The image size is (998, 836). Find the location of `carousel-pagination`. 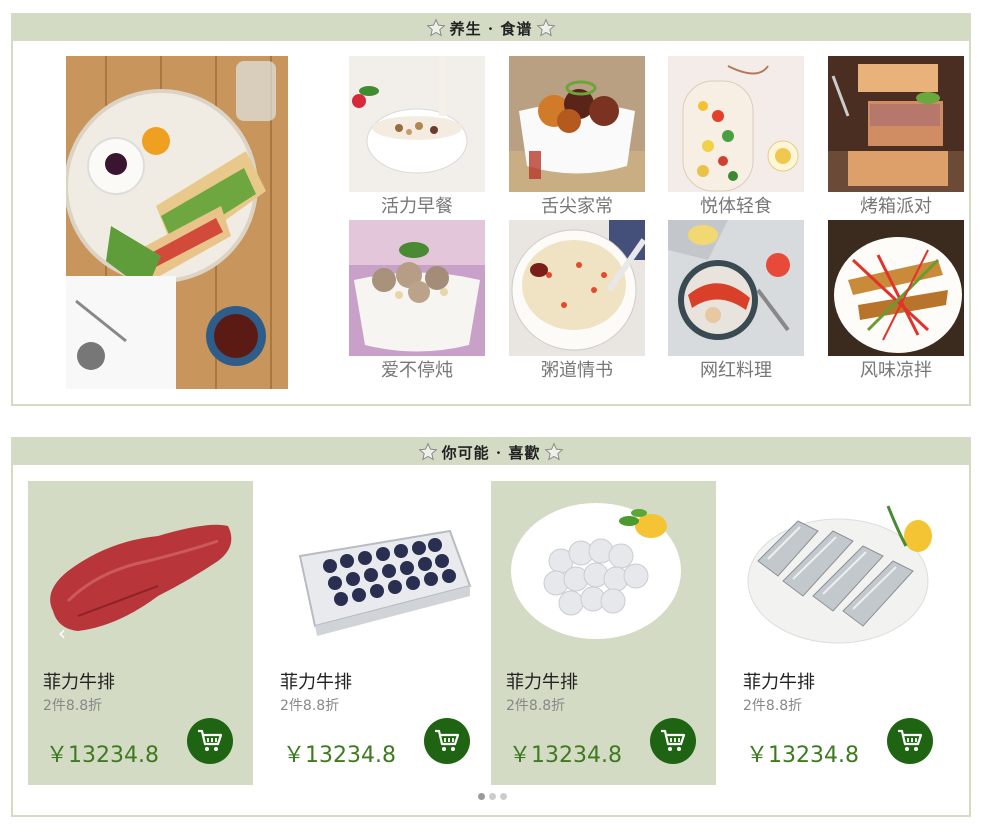

carousel-pagination is located at coordinates (492, 796).